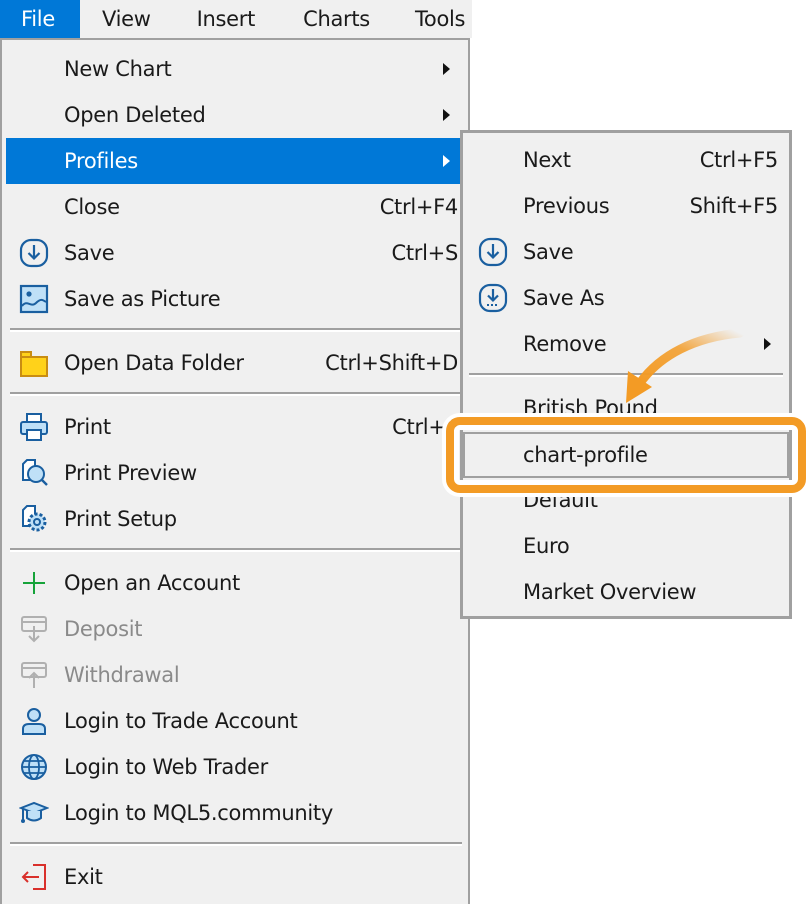  I want to click on shortcut-text: Ctrl+Shift+D, so click(391, 363).